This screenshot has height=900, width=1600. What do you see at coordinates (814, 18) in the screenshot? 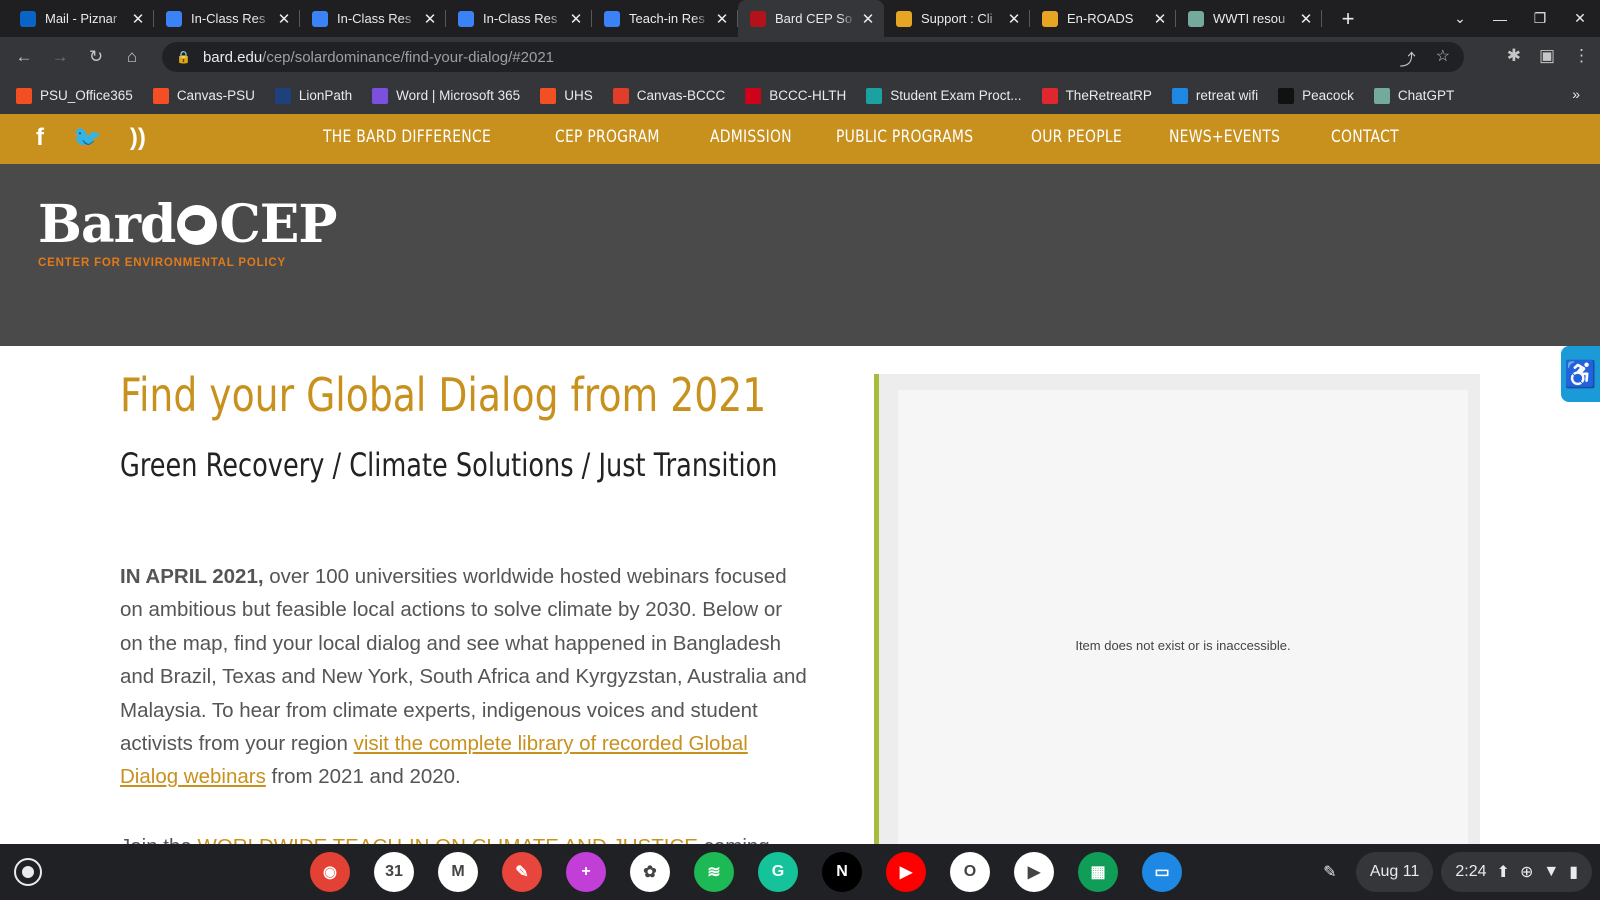
I see `tab-title: Bard CEP So` at bounding box center [814, 18].